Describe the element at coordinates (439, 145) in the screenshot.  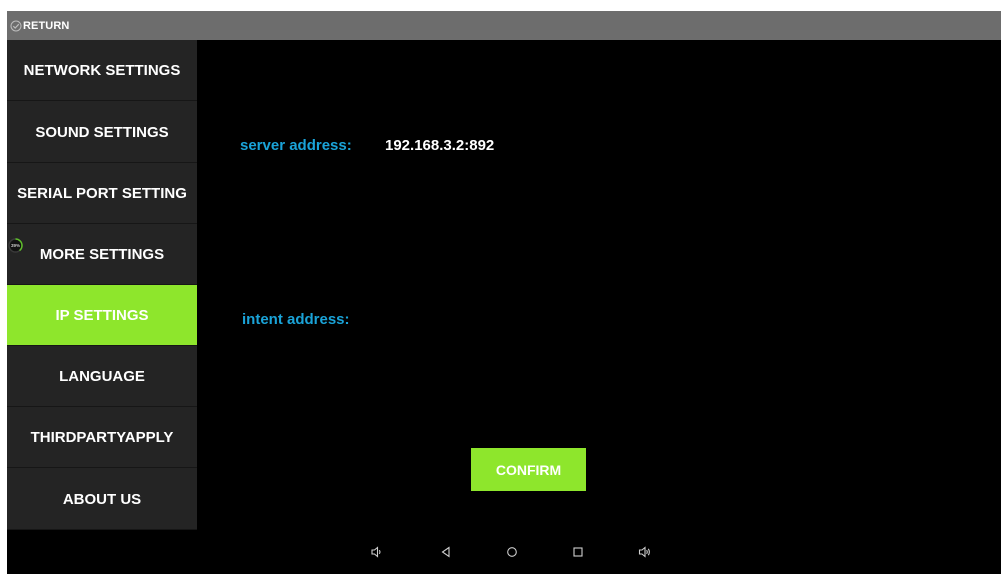
I see `server-address-value: 192.168.3.2:892` at that location.